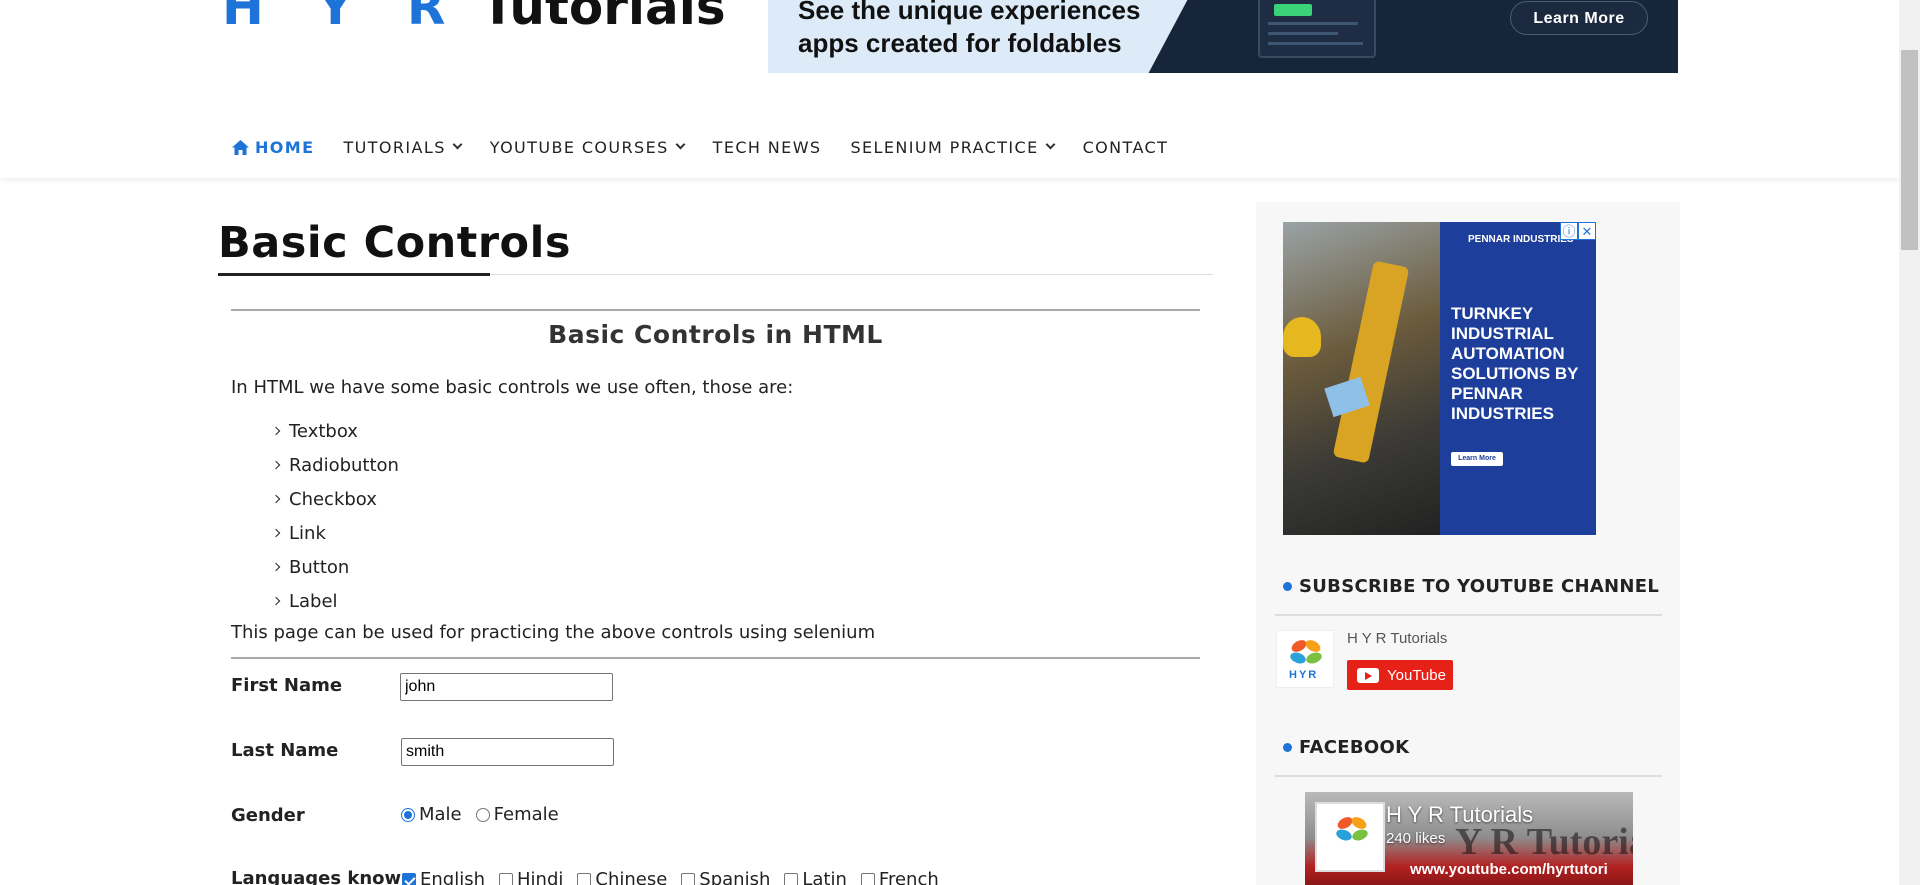 This screenshot has height=885, width=1920. I want to click on list-item: Label, so click(335, 601).